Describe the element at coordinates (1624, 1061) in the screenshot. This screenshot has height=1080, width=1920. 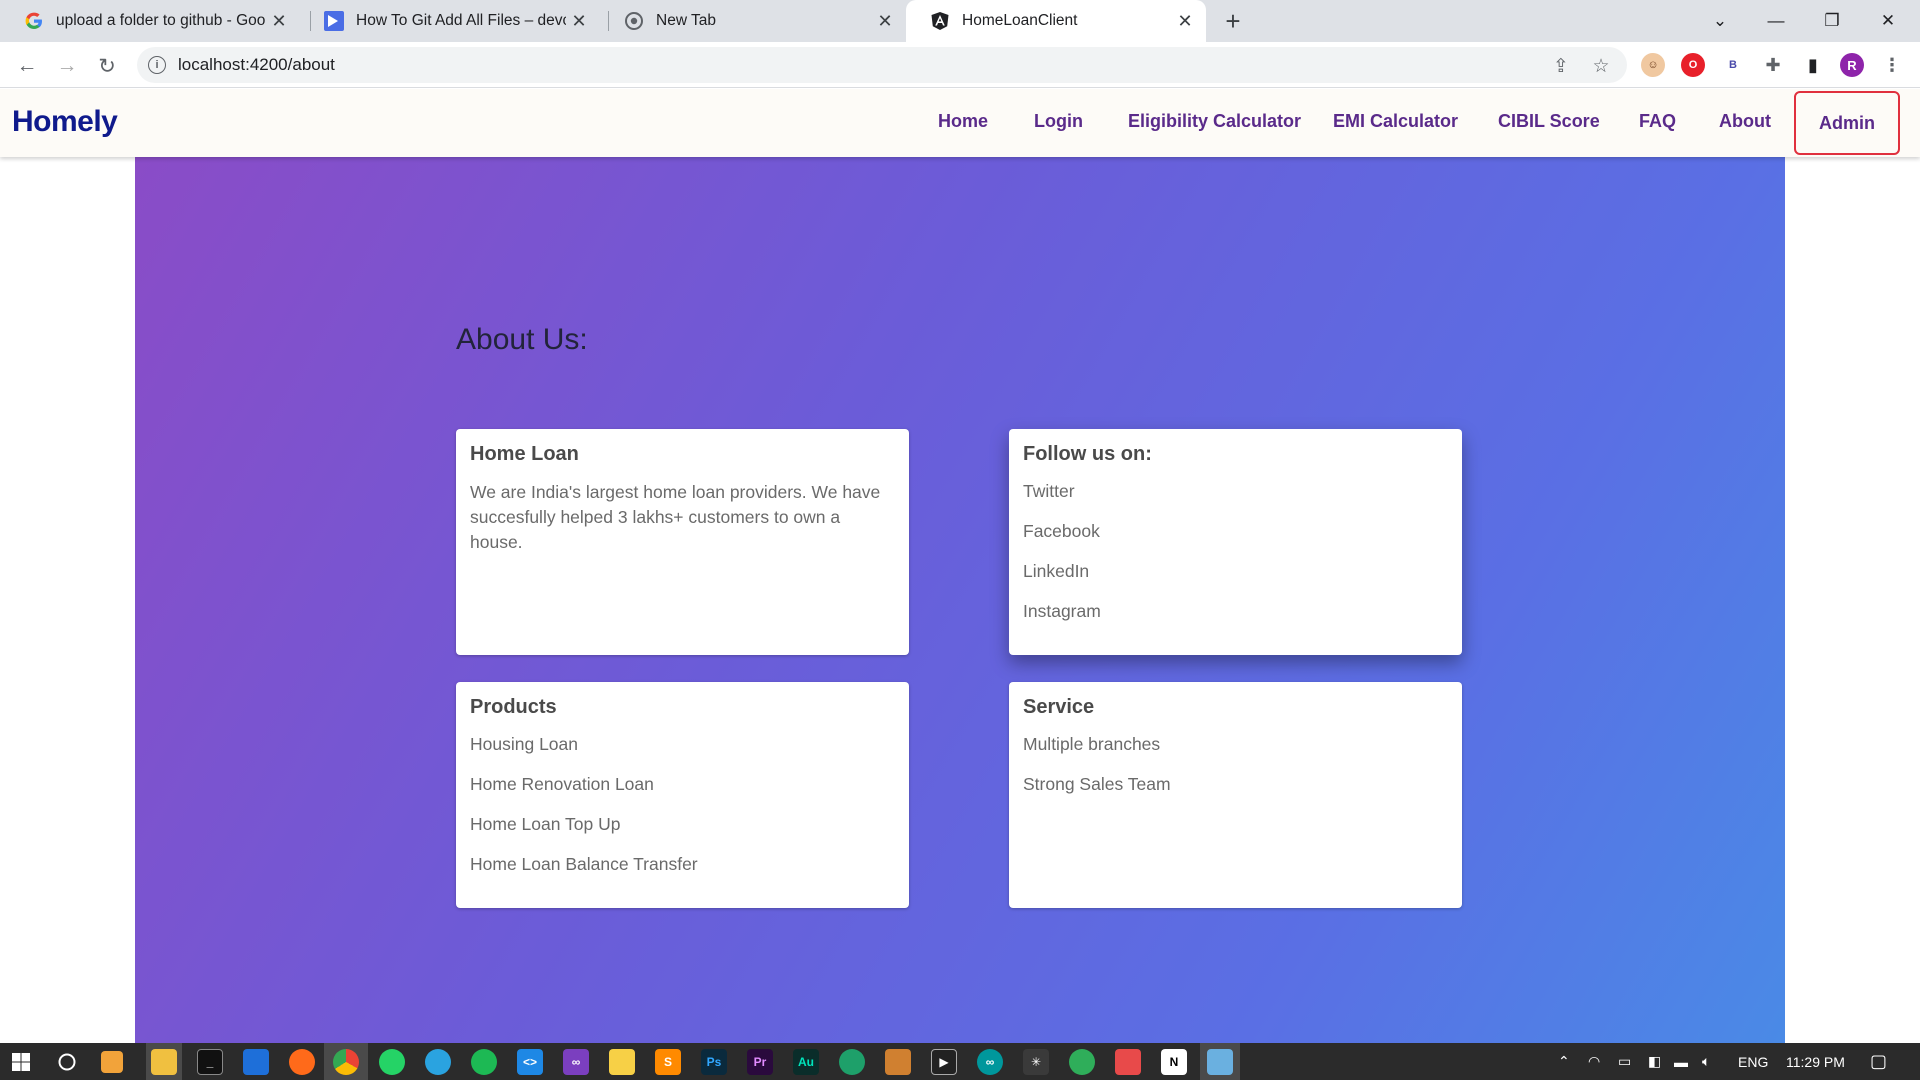
I see `tablet-icon: ▭` at that location.